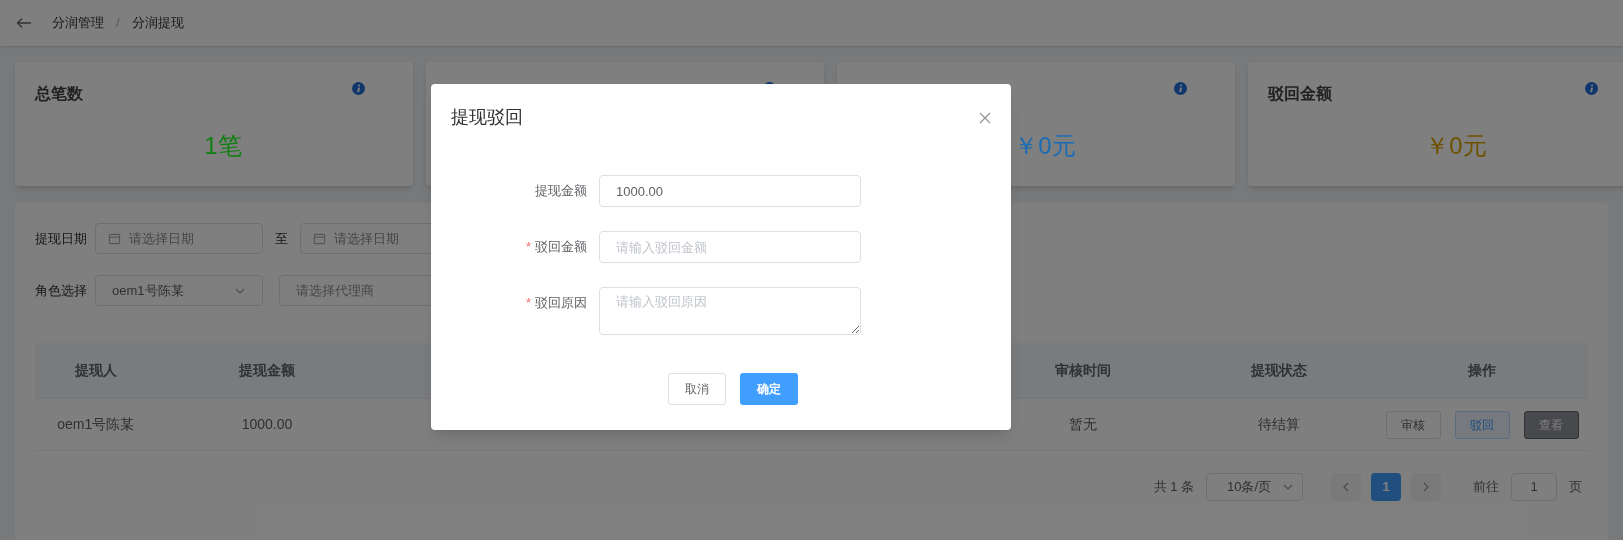  Describe the element at coordinates (267, 424) in the screenshot. I see `table-cell-text: 1000.00` at that location.